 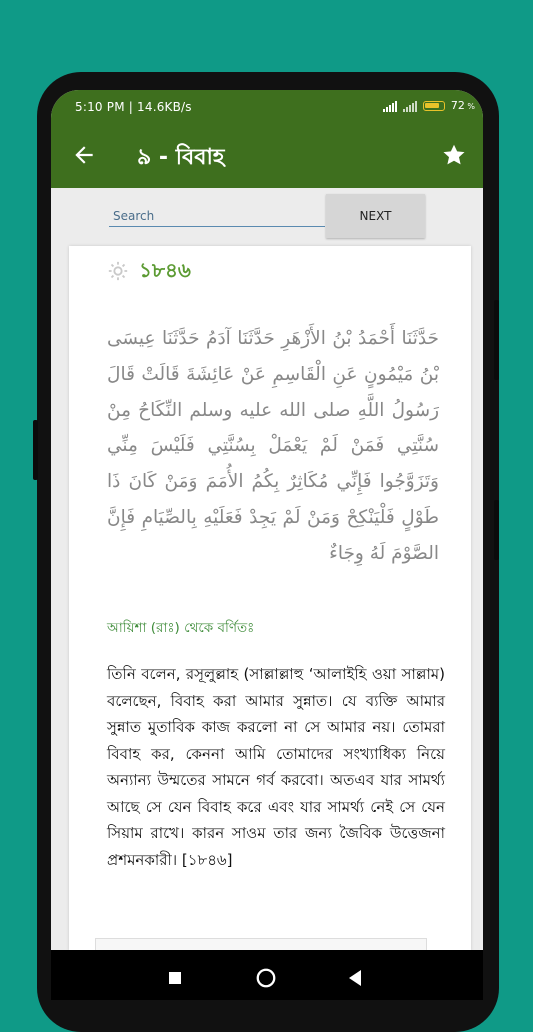 What do you see at coordinates (266, 978) in the screenshot?
I see `nav-home-icon` at bounding box center [266, 978].